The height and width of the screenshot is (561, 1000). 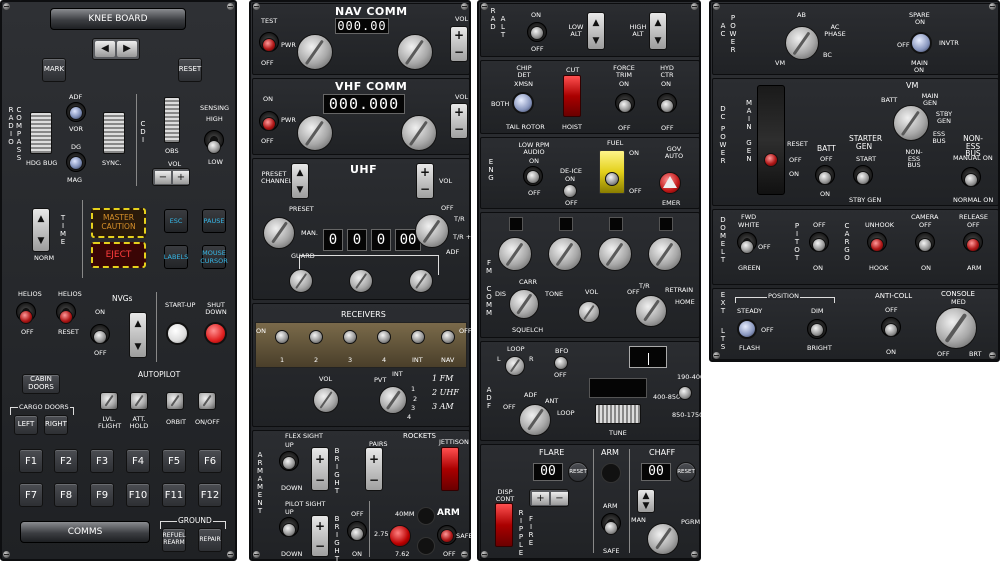 What do you see at coordinates (418, 337) in the screenshot?
I see `receiver-int-toggle` at bounding box center [418, 337].